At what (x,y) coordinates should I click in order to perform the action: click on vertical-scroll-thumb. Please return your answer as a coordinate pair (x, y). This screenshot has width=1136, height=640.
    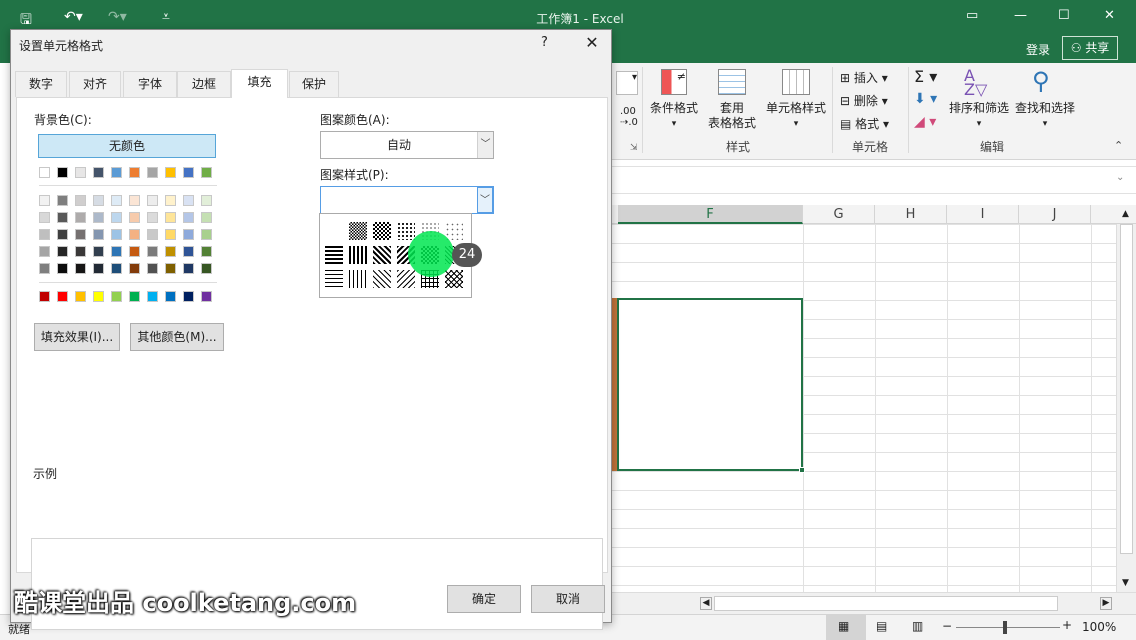
    Looking at the image, I should click on (1126, 389).